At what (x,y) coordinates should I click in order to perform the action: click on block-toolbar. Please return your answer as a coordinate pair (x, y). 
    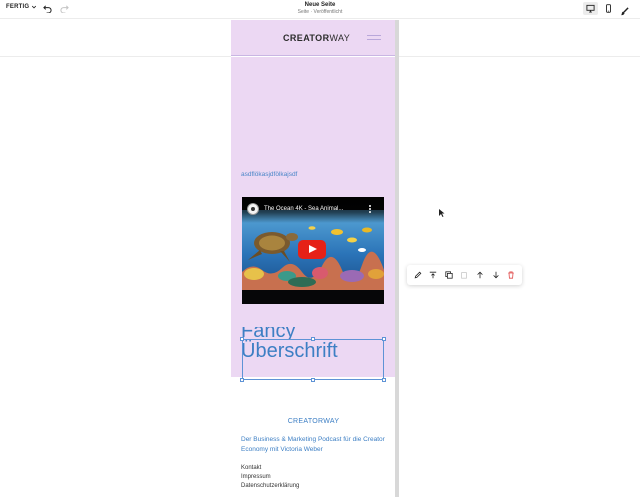
    Looking at the image, I should click on (464, 275).